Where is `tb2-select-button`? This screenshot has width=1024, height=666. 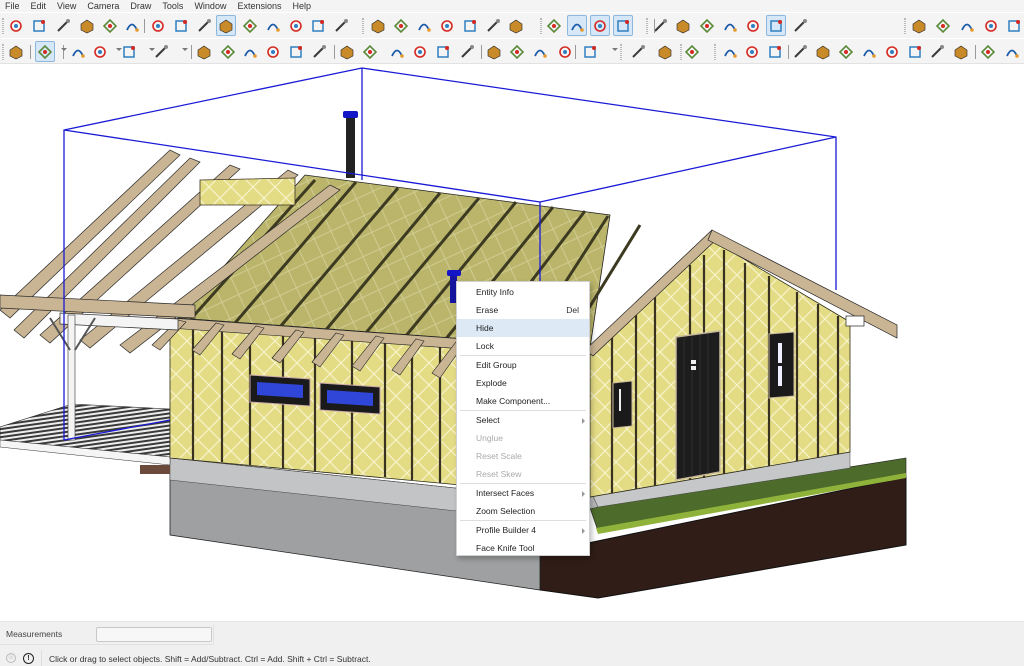 tb2-select-button is located at coordinates (45, 51).